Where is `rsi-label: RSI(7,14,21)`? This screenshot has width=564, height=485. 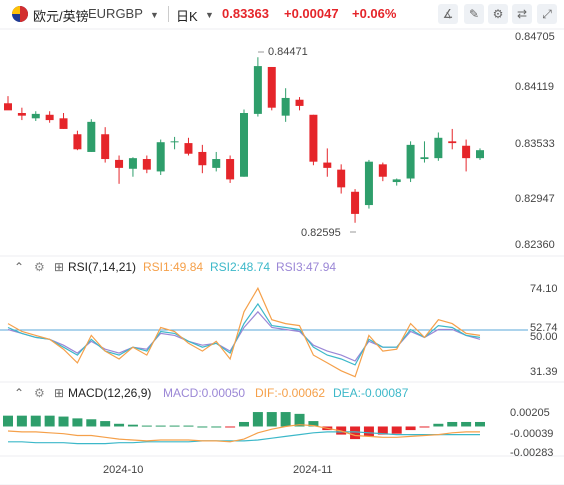
rsi-label: RSI(7,14,21) is located at coordinates (102, 267).